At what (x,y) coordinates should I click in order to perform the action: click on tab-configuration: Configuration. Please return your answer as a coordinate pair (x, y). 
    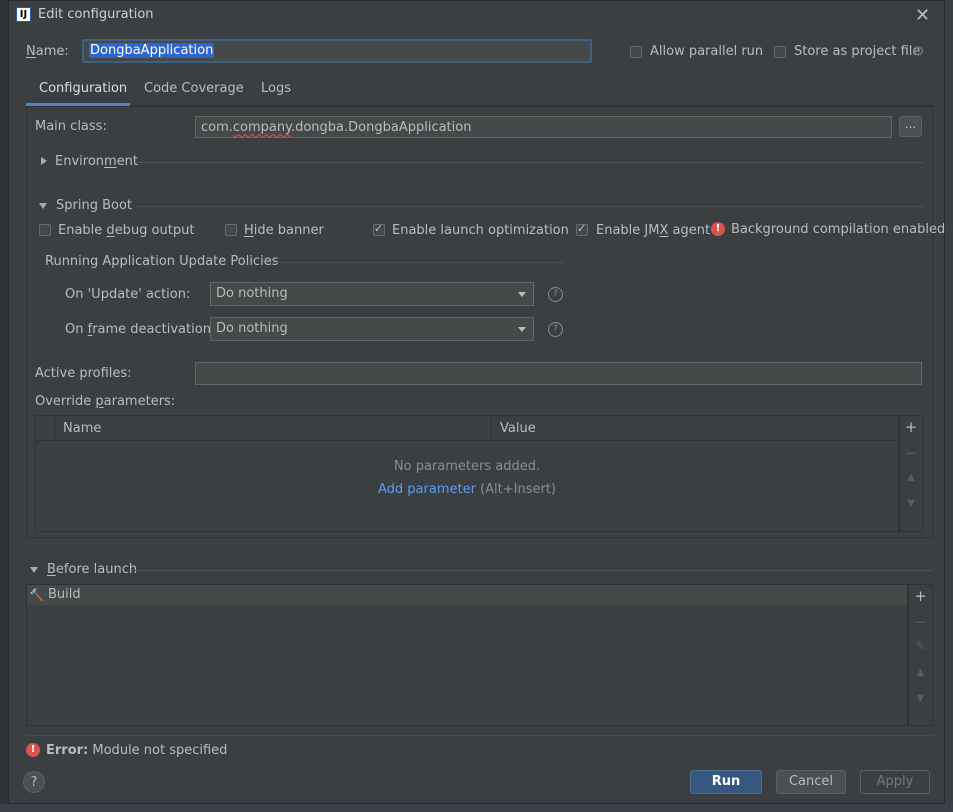
    Looking at the image, I should click on (83, 93).